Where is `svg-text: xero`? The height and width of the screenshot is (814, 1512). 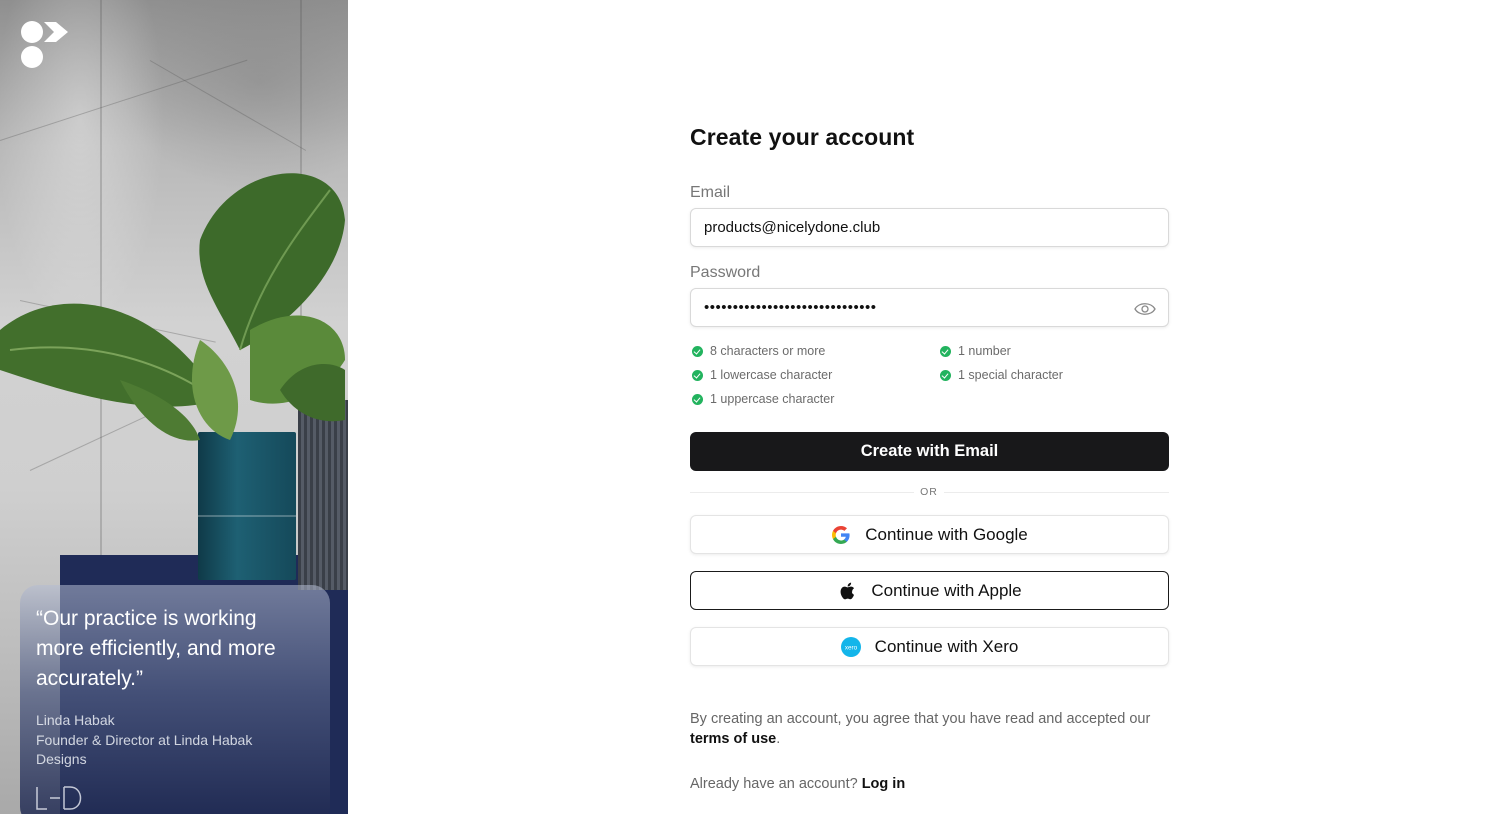
svg-text: xero is located at coordinates (850, 647).